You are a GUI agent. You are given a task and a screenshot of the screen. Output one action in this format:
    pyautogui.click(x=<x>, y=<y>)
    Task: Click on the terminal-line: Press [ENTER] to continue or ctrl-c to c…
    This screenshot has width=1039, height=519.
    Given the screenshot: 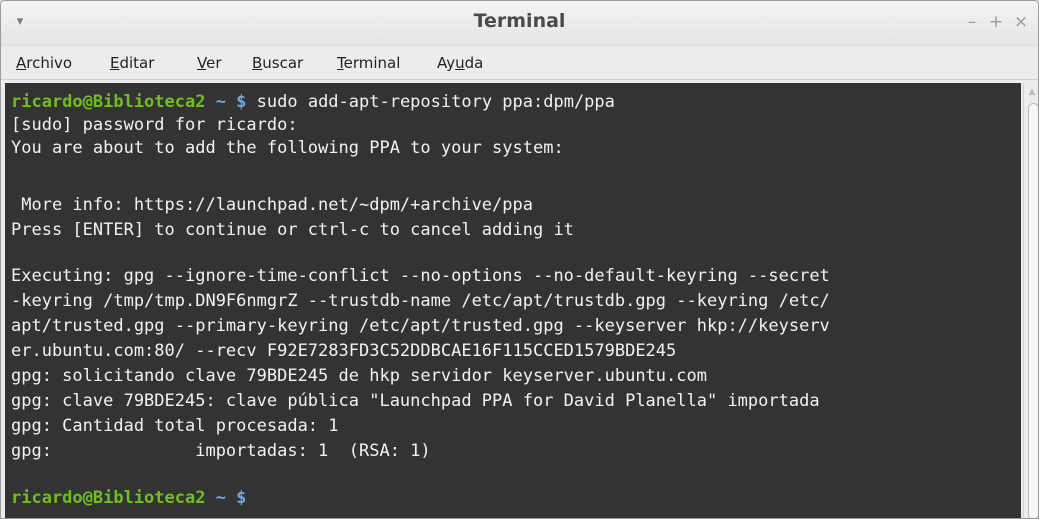 What is the action you would take?
    pyautogui.click(x=292, y=230)
    